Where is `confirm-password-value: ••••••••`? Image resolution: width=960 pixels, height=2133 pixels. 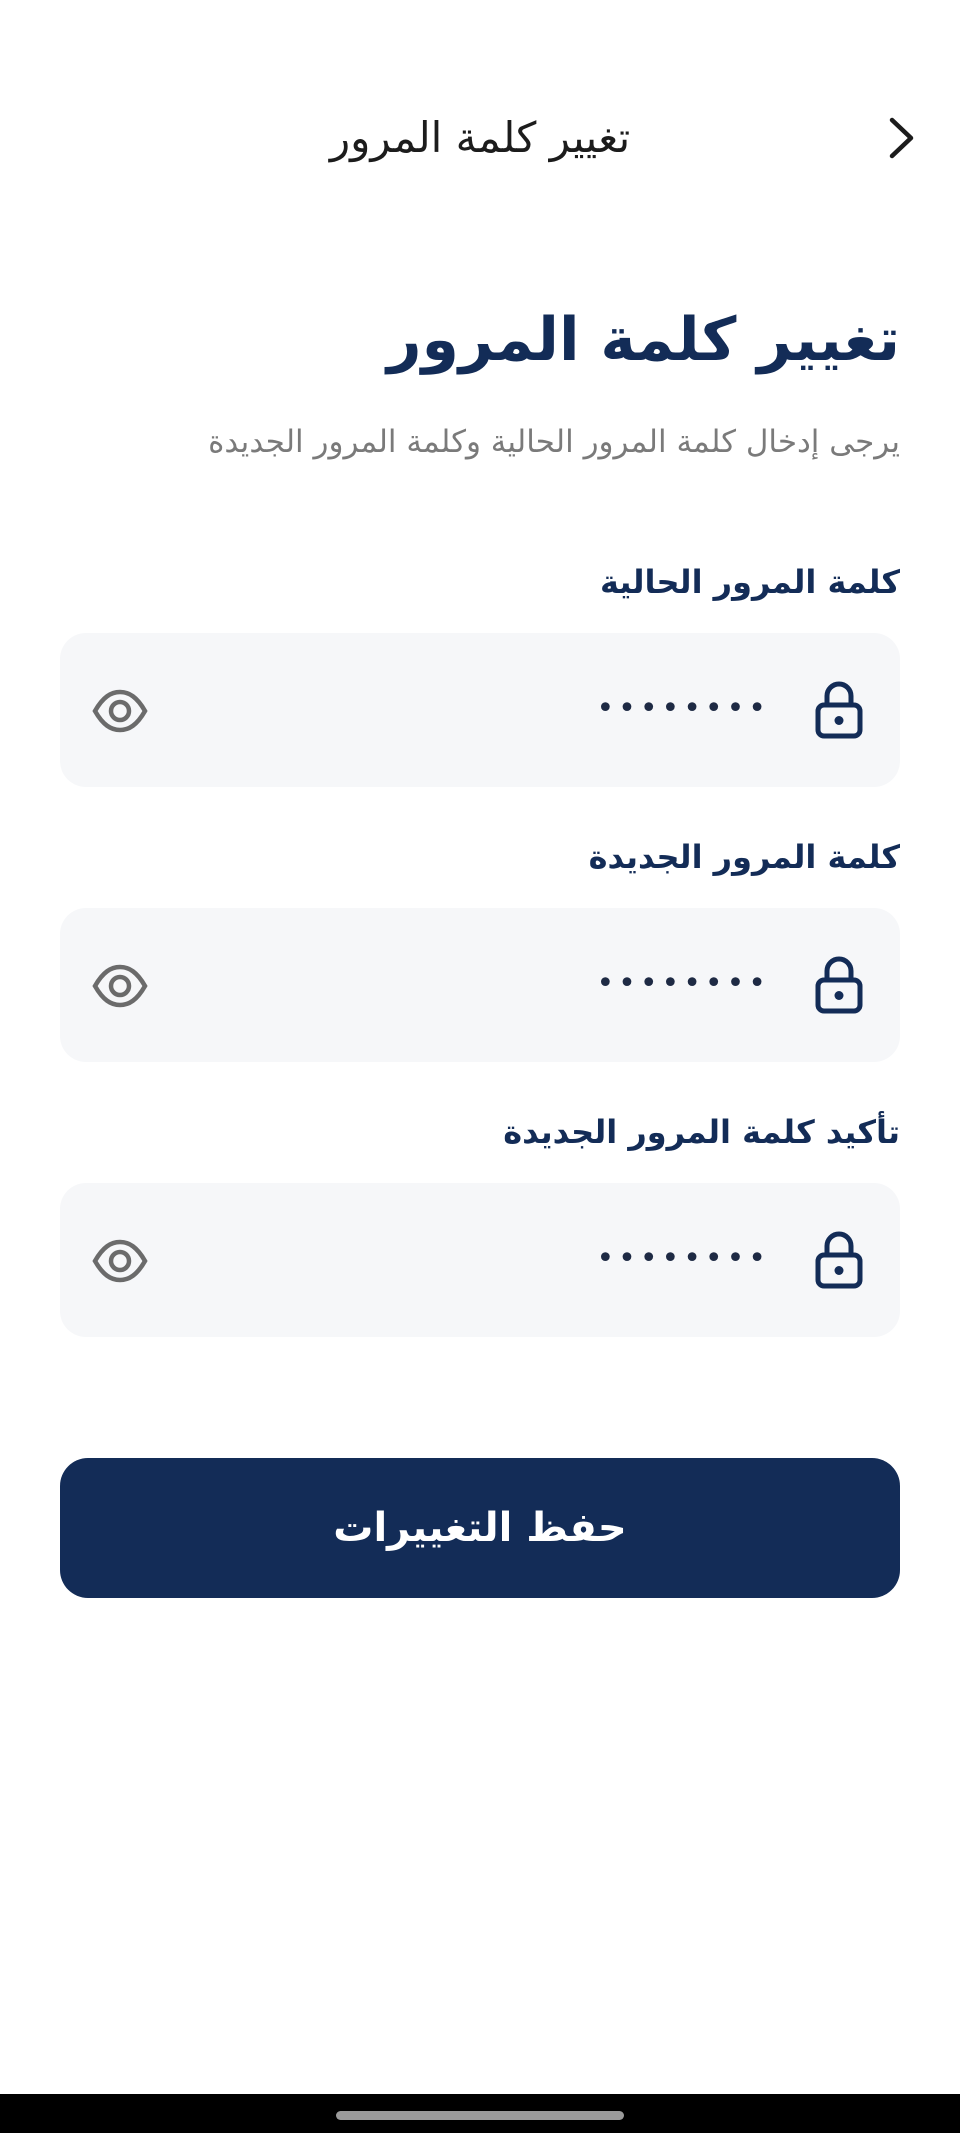
confirm-password-value: •••••••• is located at coordinates (683, 1258).